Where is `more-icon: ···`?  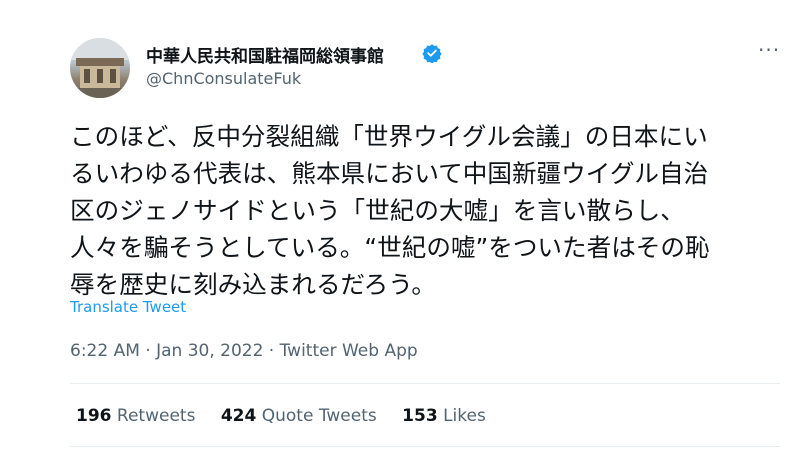
more-icon: ··· is located at coordinates (769, 50).